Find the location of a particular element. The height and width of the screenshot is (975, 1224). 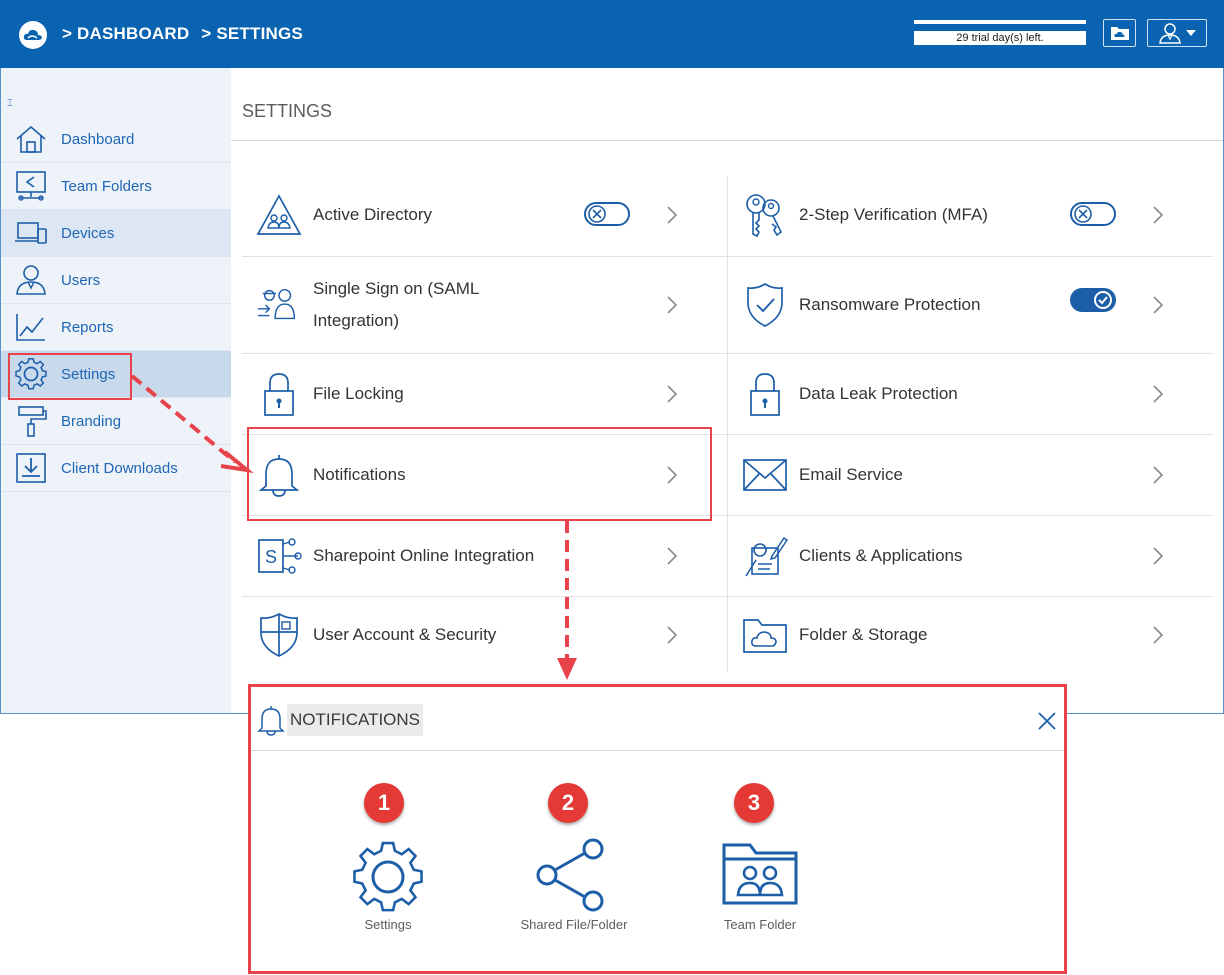

notification-item-team-folder: 3 Team Folder is located at coordinates (760, 863).